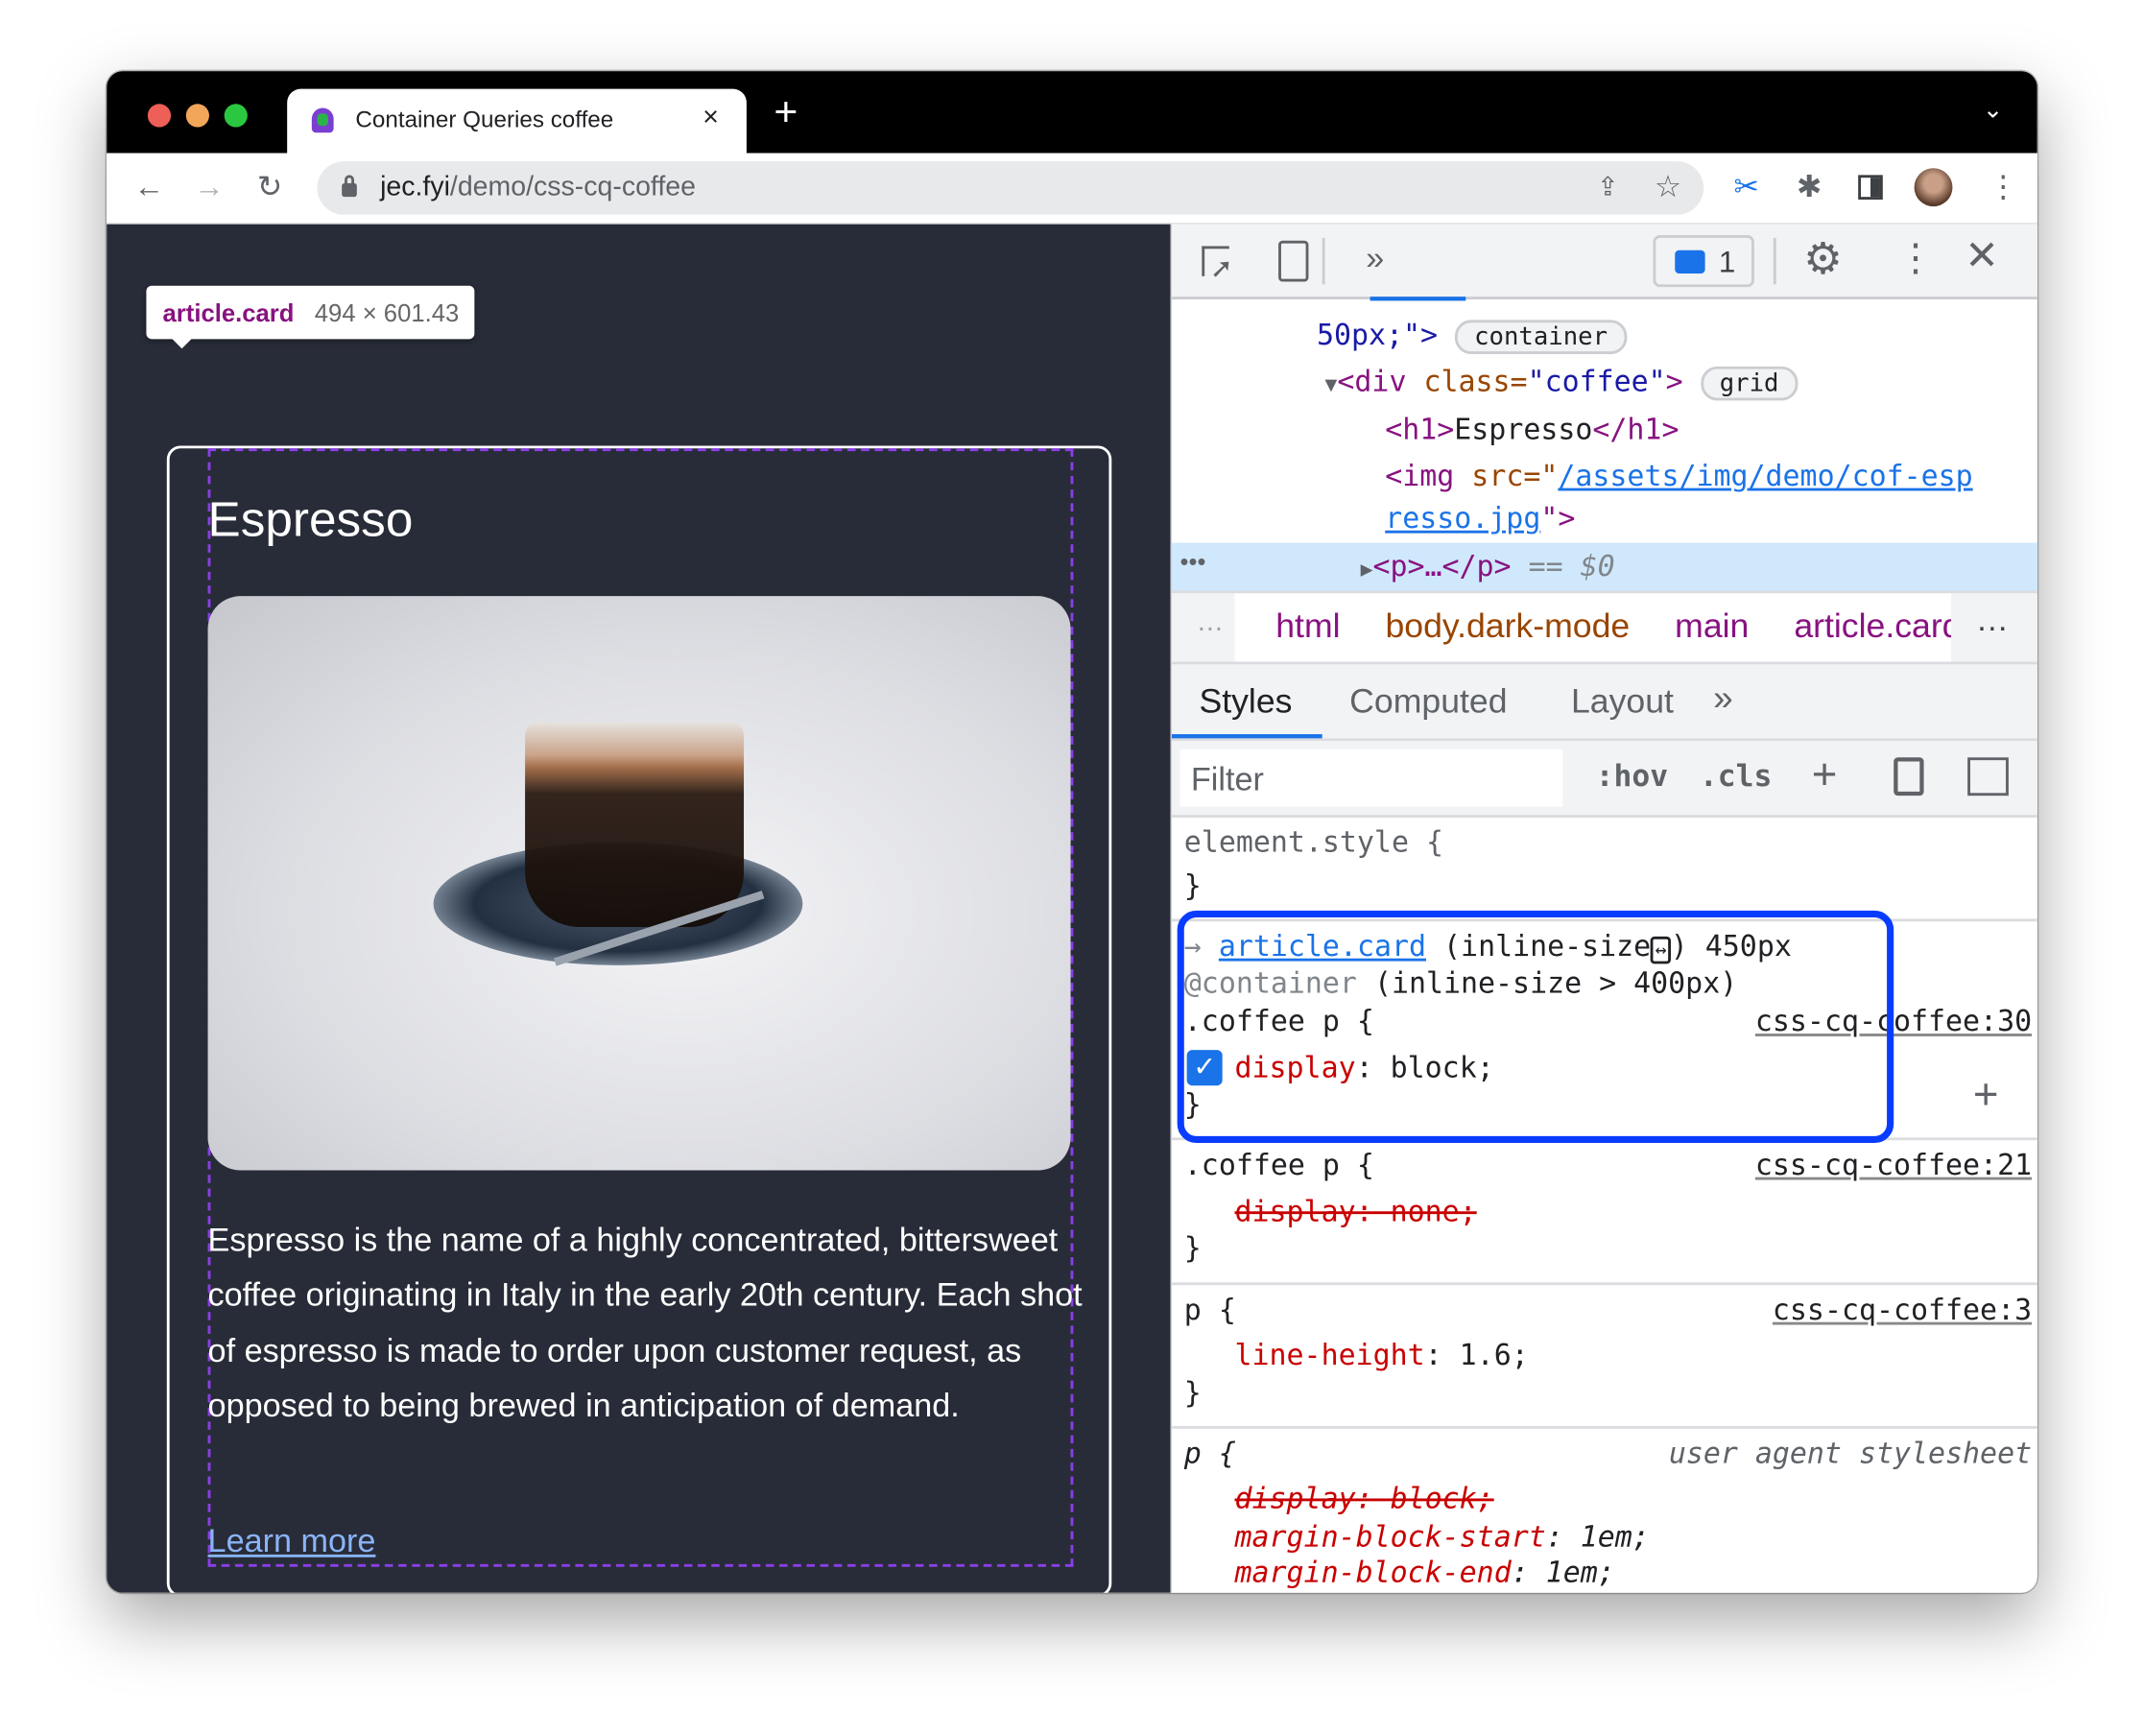 This screenshot has width=2144, height=1736. What do you see at coordinates (485, 120) in the screenshot?
I see `tab-title: Container Queries coffee` at bounding box center [485, 120].